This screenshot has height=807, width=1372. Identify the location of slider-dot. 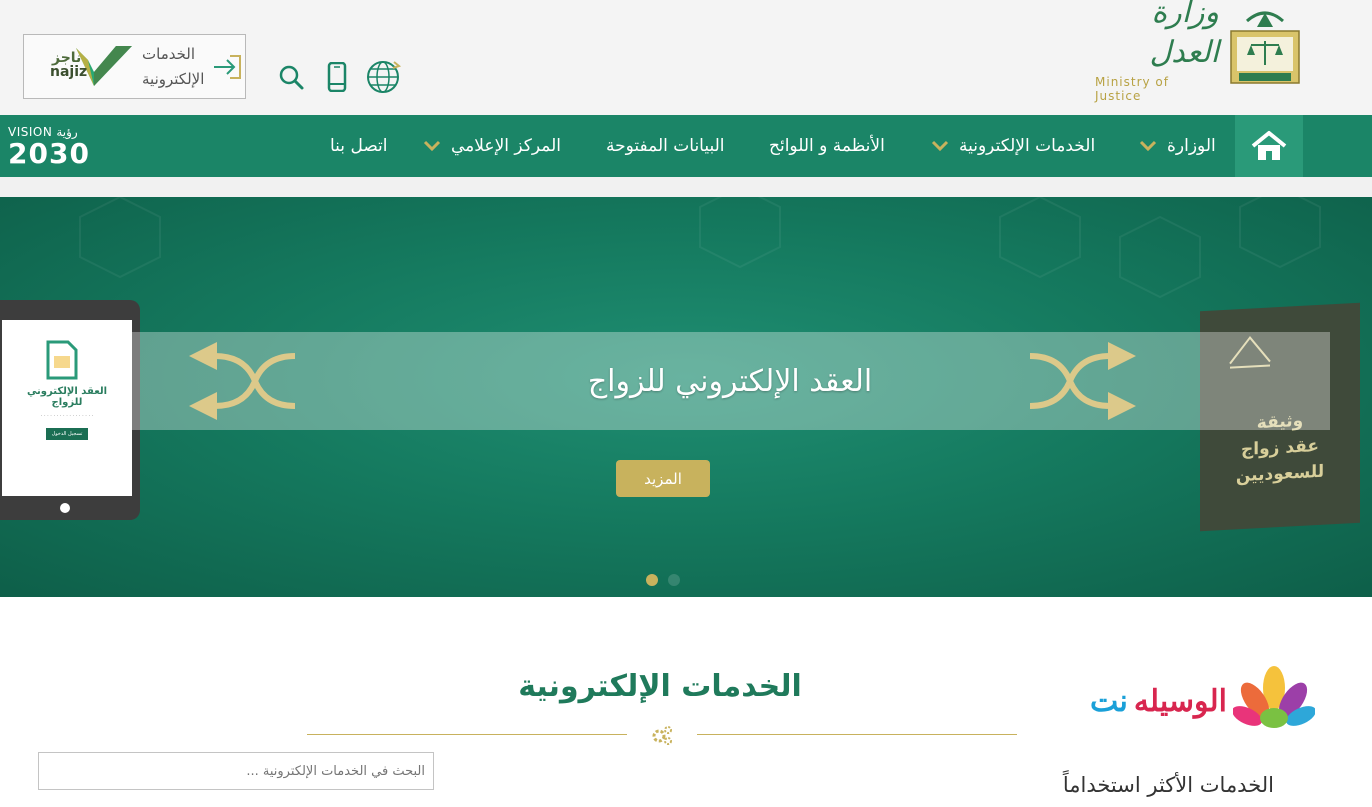
(674, 580).